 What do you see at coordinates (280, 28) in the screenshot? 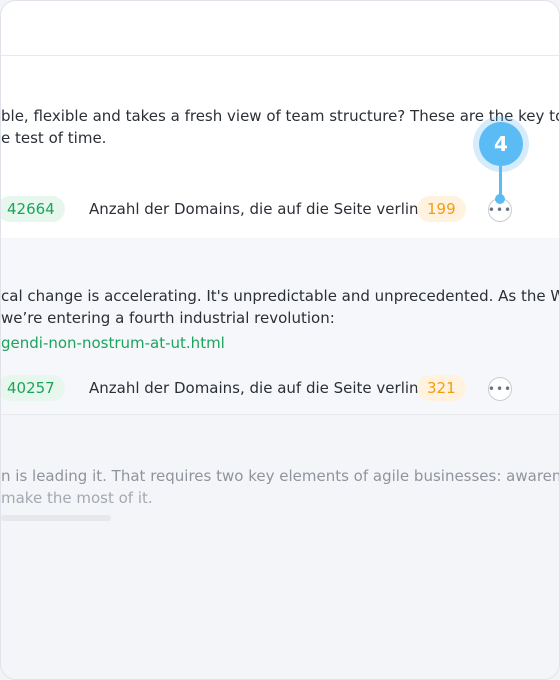
I see `top-bar` at bounding box center [280, 28].